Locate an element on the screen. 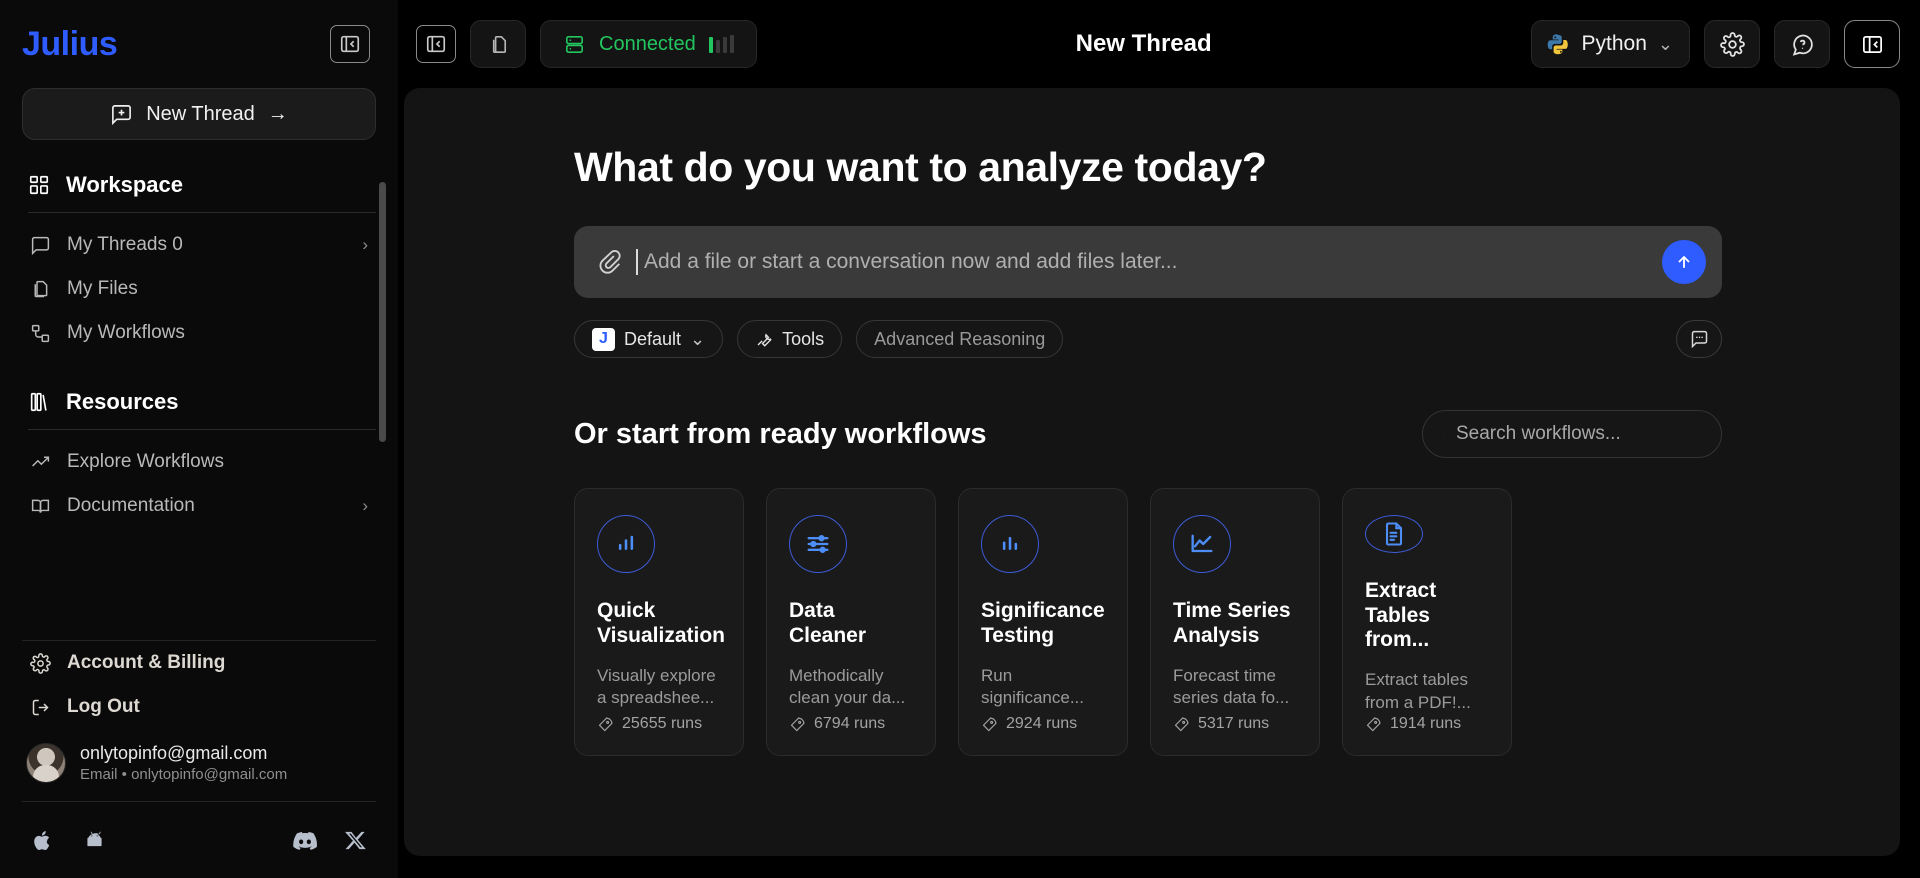  new-thread-button: New Thread → is located at coordinates (199, 114).